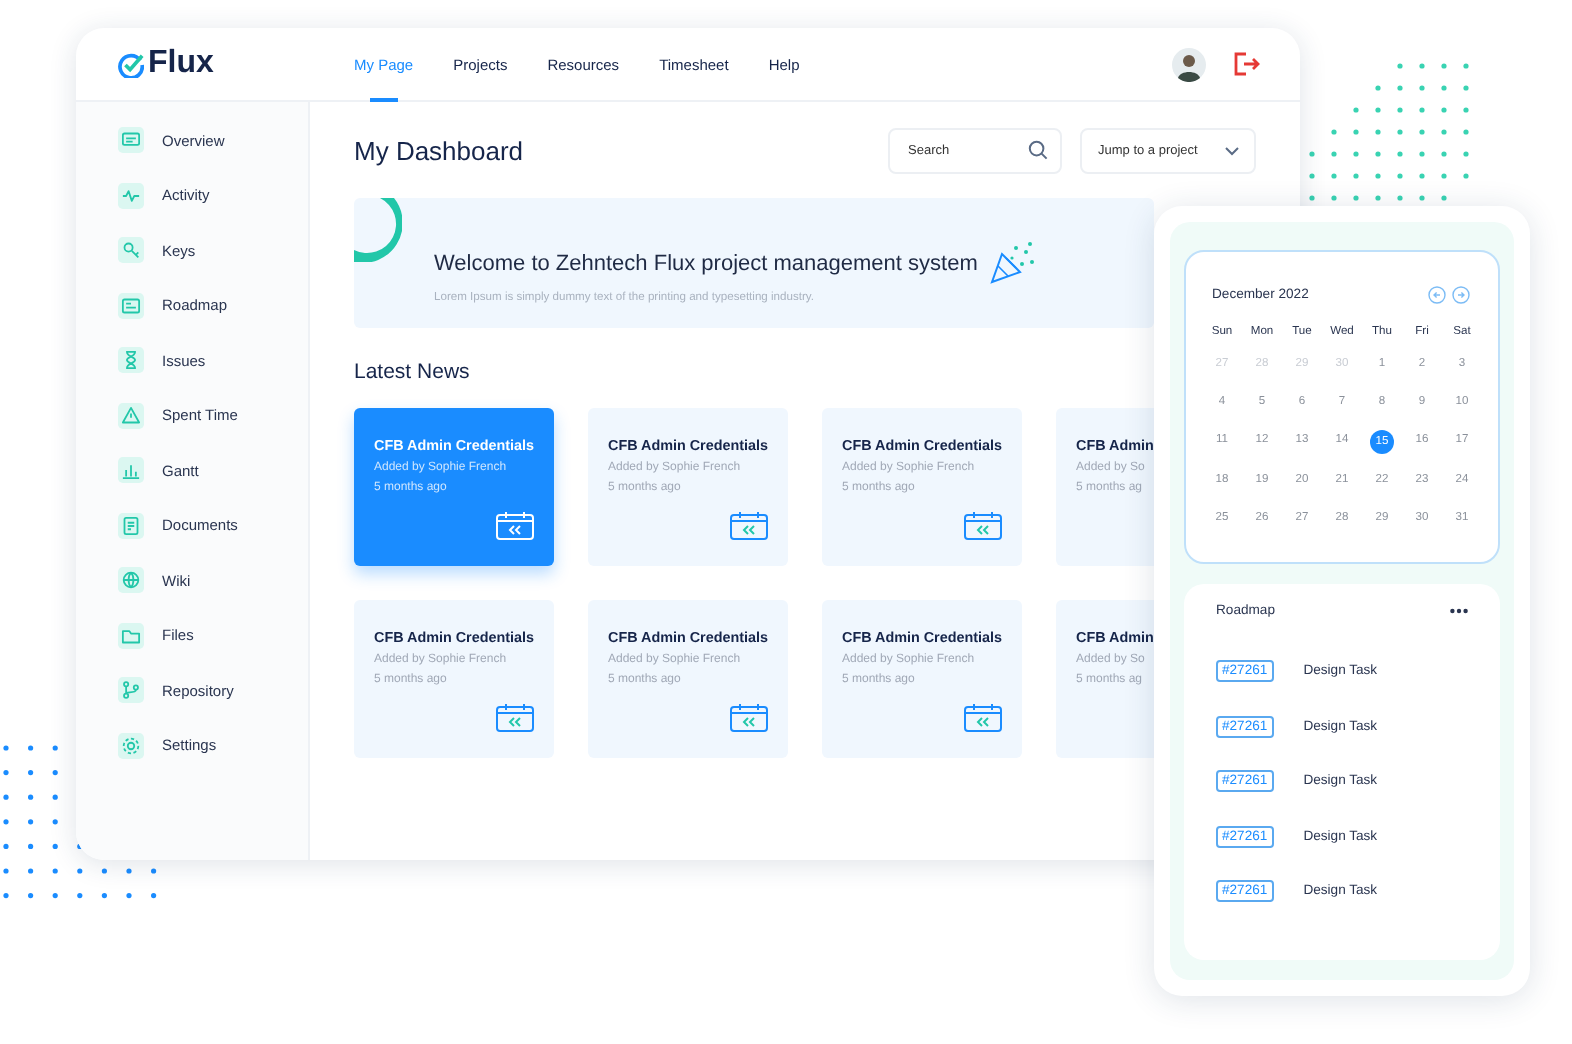 The image size is (1572, 1044). I want to click on globe-icon, so click(131, 580).